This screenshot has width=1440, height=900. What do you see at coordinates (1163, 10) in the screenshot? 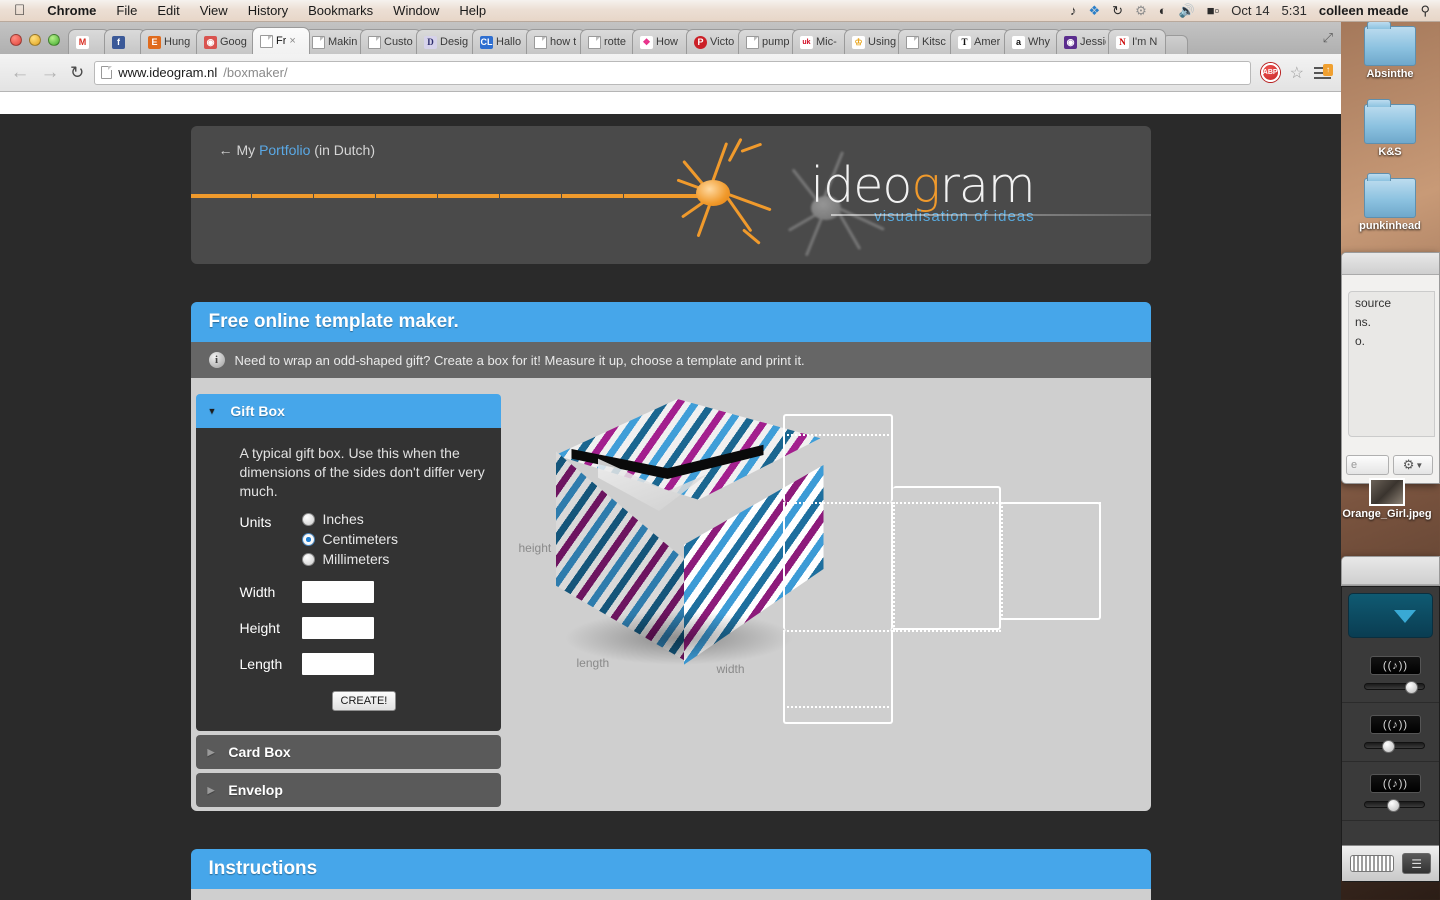
I see `wifi-icon: ◐` at bounding box center [1163, 10].